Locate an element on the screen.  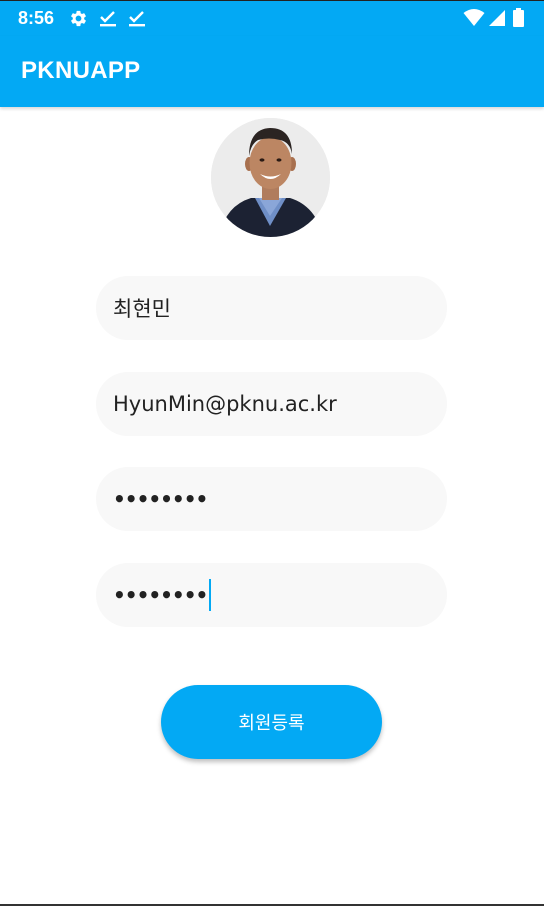
name-input-value: 최현민 is located at coordinates (142, 309).